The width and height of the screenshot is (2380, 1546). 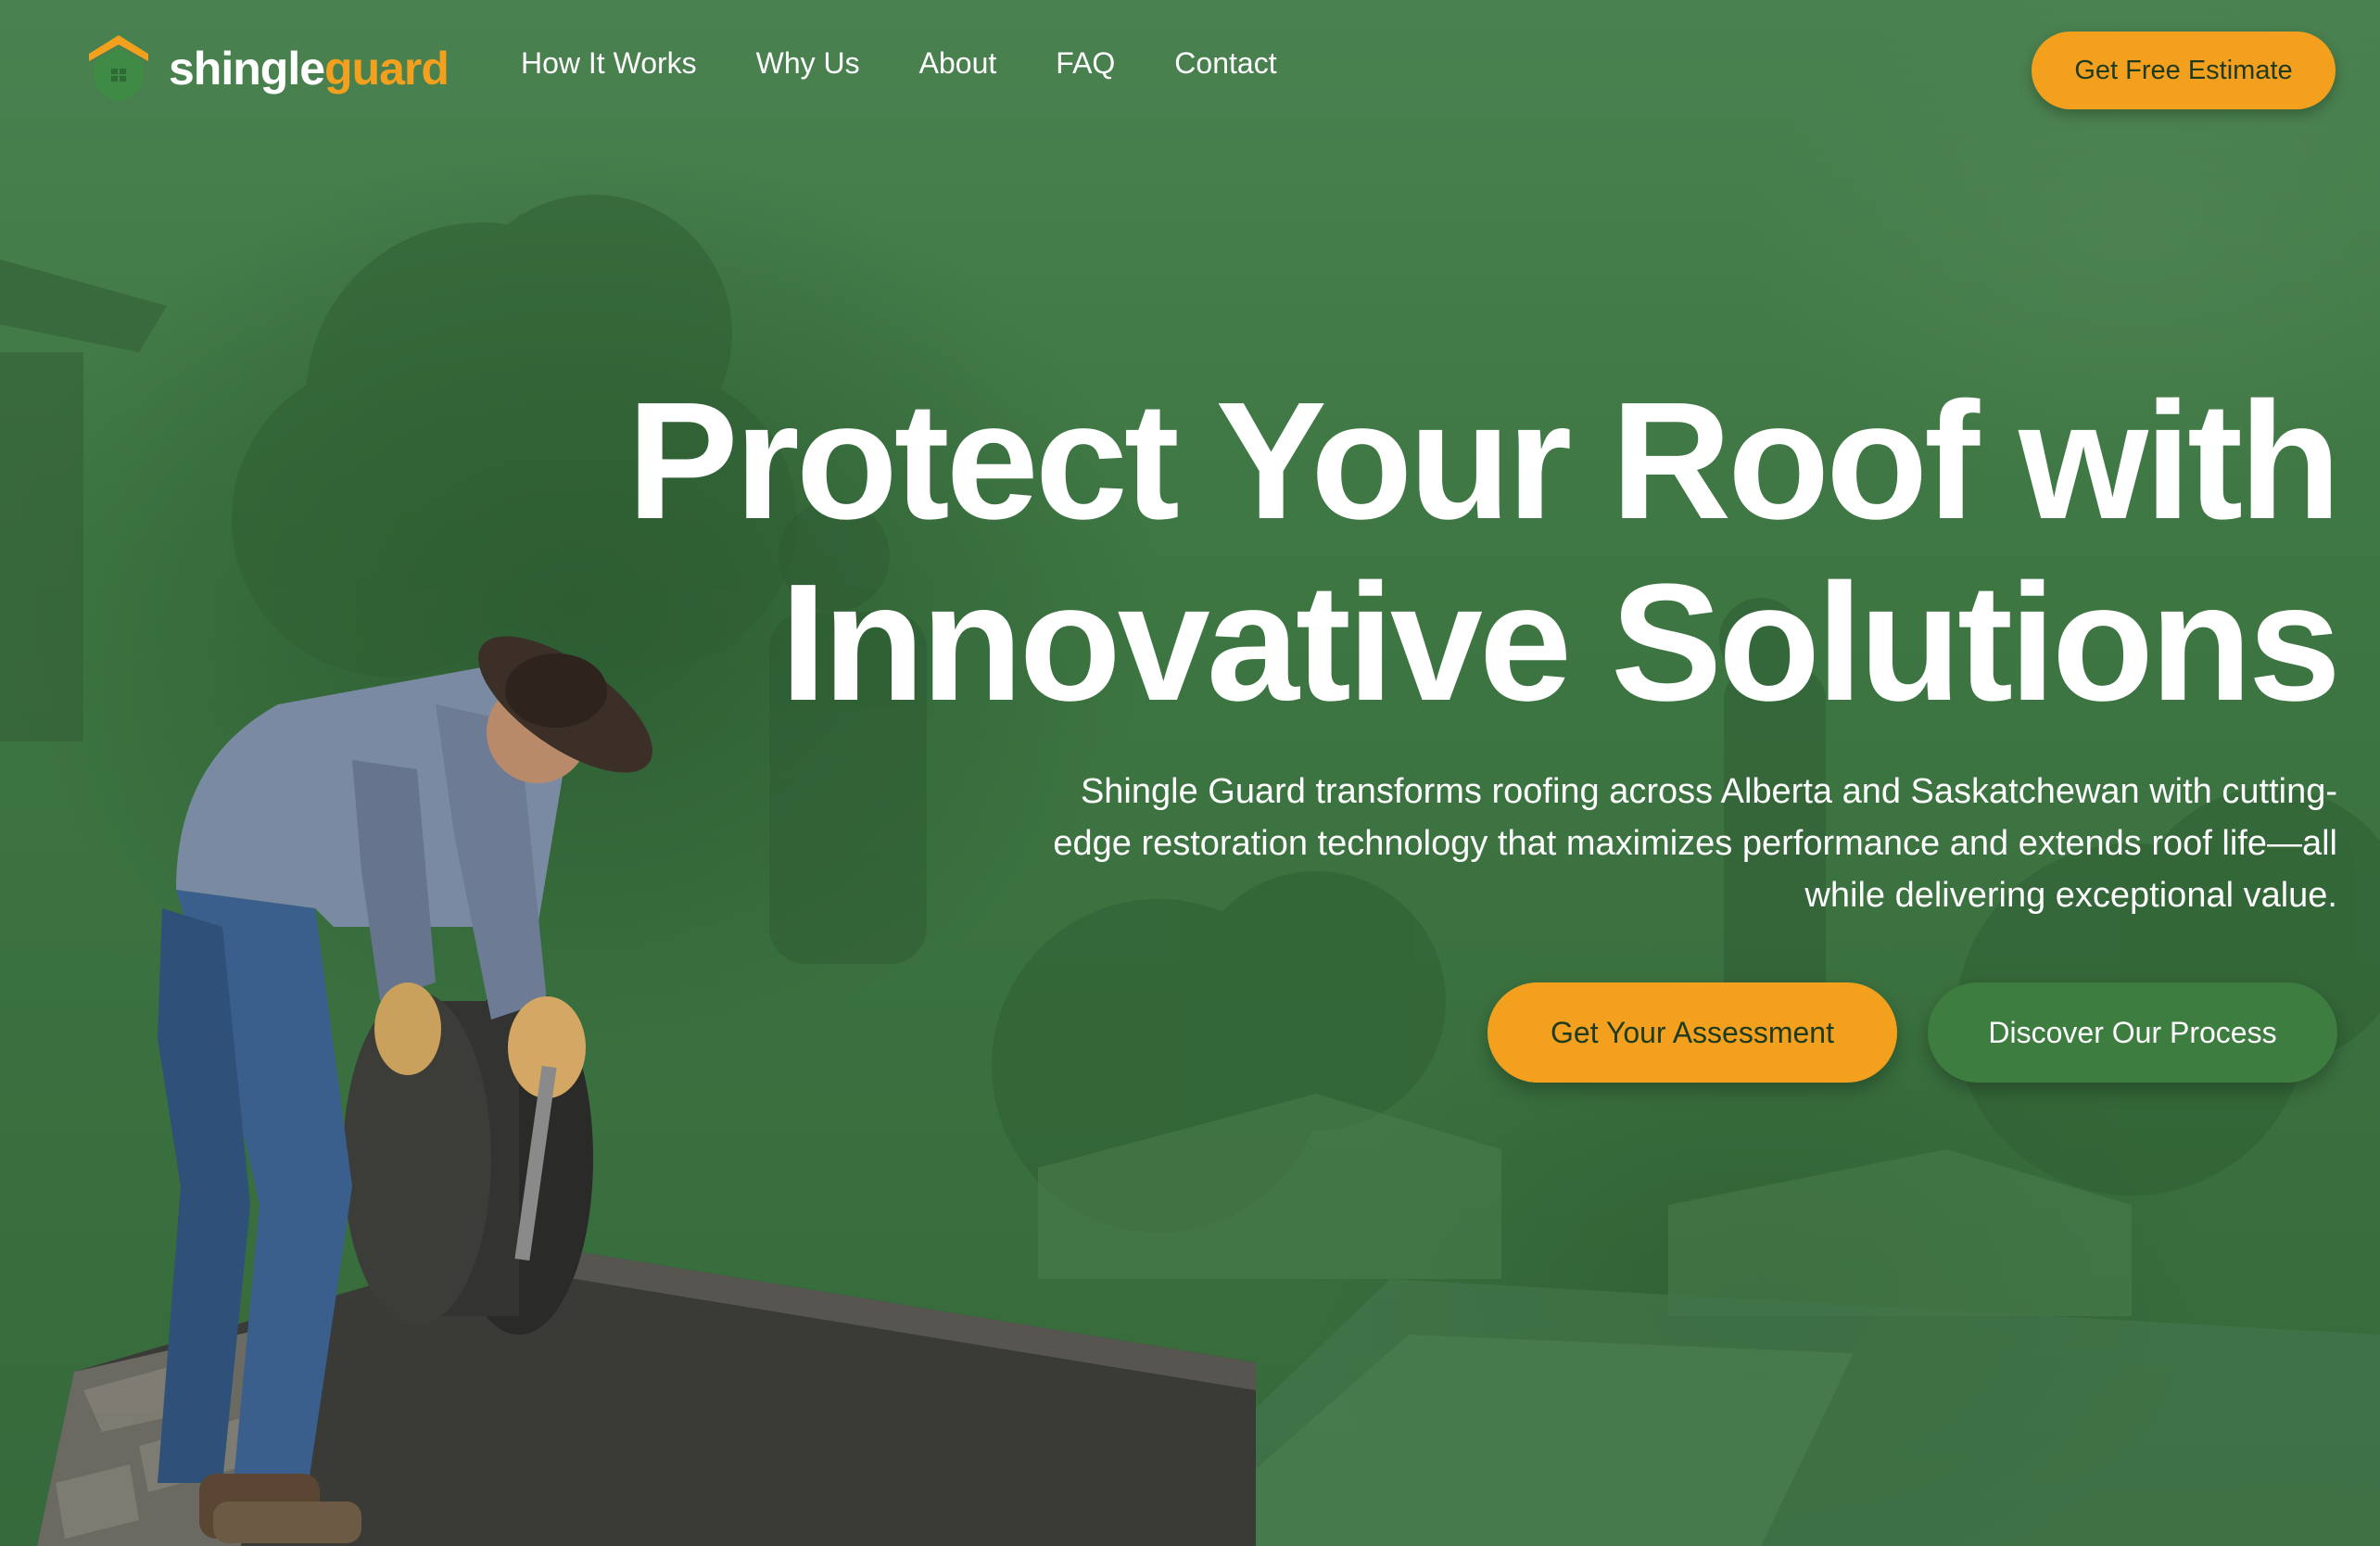 I want to click on brand-logo: shingleguard, so click(x=268, y=69).